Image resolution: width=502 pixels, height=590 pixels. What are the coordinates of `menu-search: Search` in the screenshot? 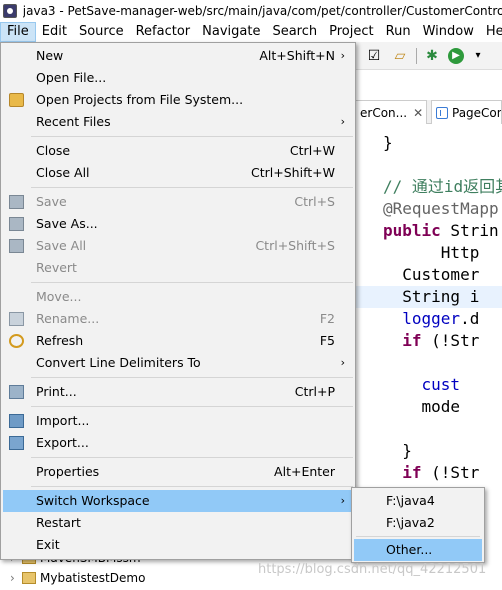 It's located at (294, 32).